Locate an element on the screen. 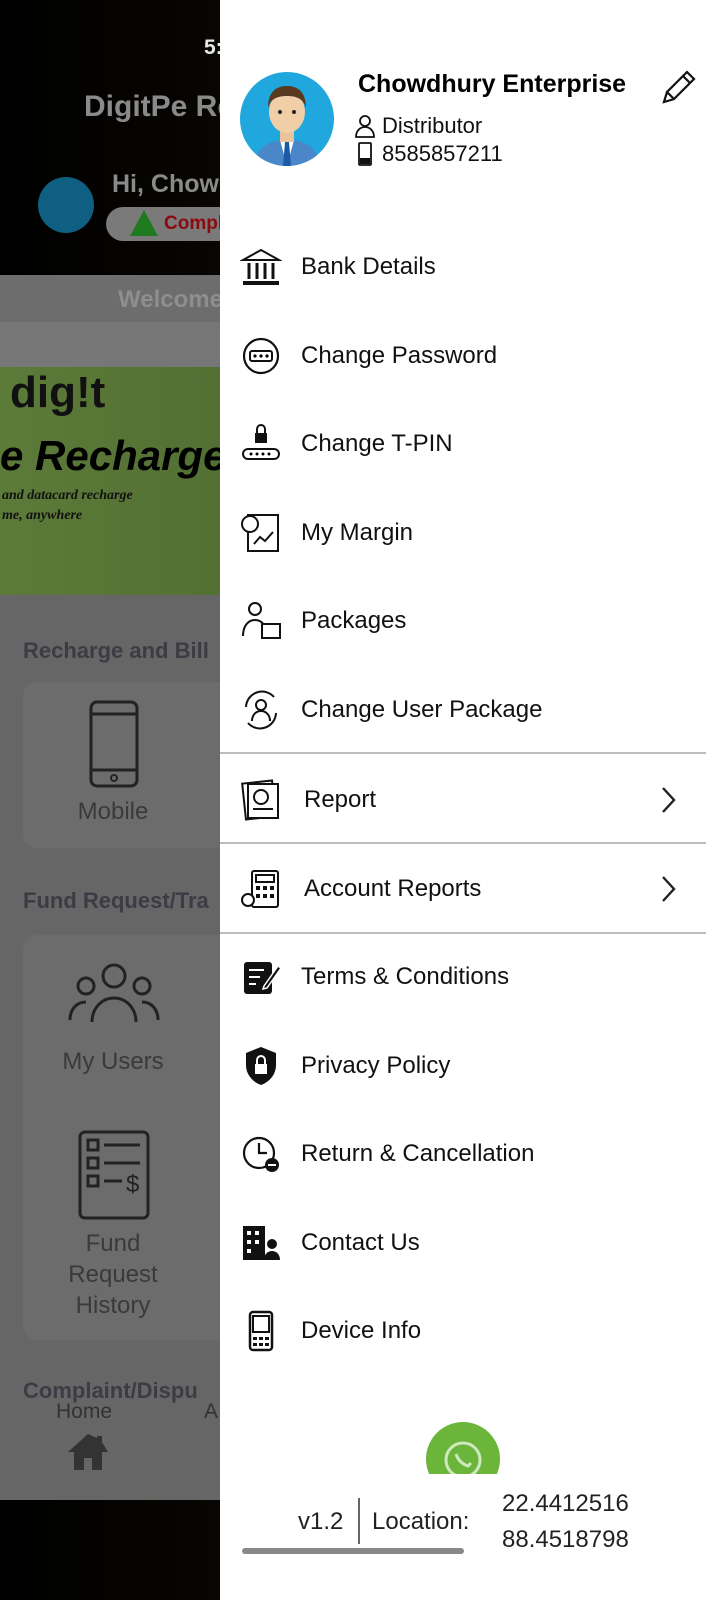 This screenshot has width=720, height=1600. building-contact-icon is located at coordinates (261, 1242).